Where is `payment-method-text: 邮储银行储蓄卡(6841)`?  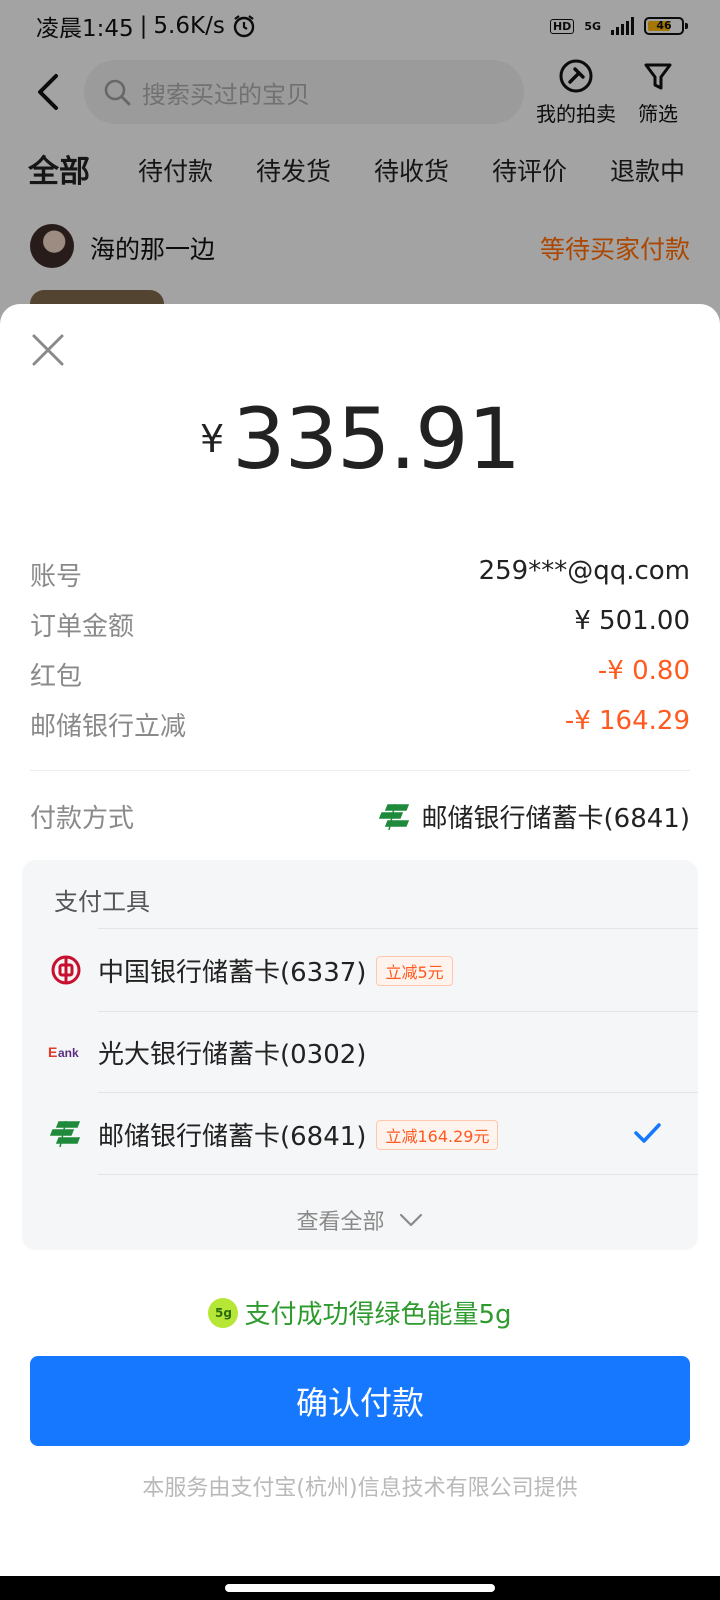
payment-method-text: 邮储银行储蓄卡(6841) is located at coordinates (555, 819).